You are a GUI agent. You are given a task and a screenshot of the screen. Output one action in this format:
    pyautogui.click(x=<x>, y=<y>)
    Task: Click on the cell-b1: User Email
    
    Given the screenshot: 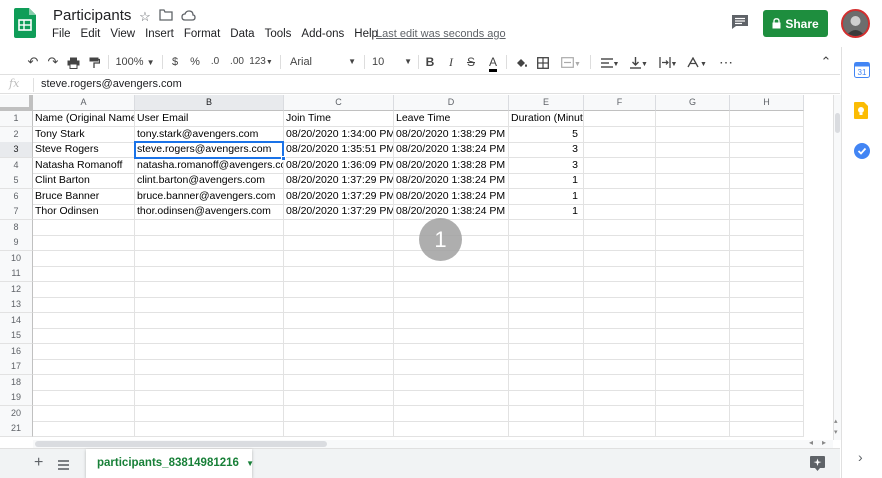 What is the action you would take?
    pyautogui.click(x=209, y=119)
    